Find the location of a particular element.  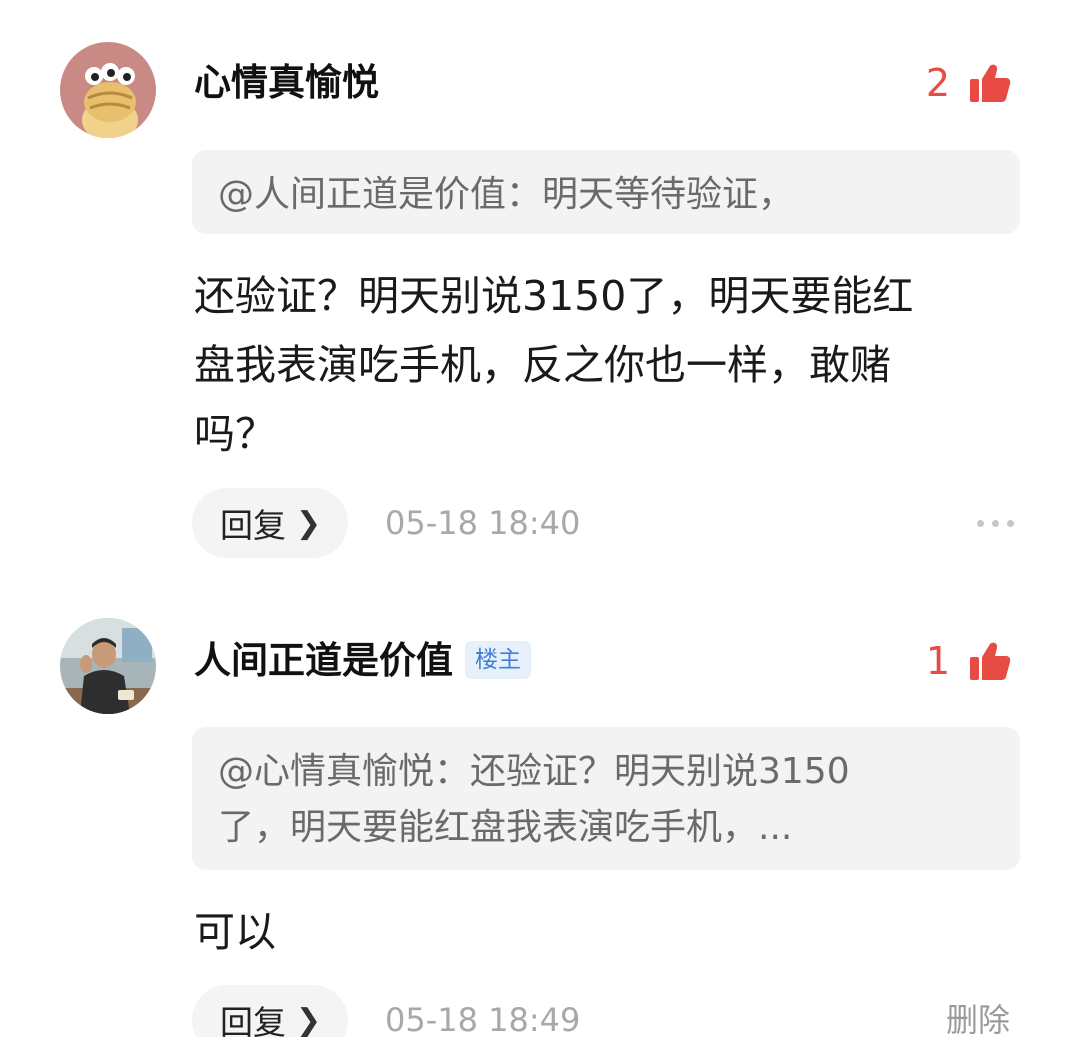

op-badge: 楼主 is located at coordinates (498, 659).